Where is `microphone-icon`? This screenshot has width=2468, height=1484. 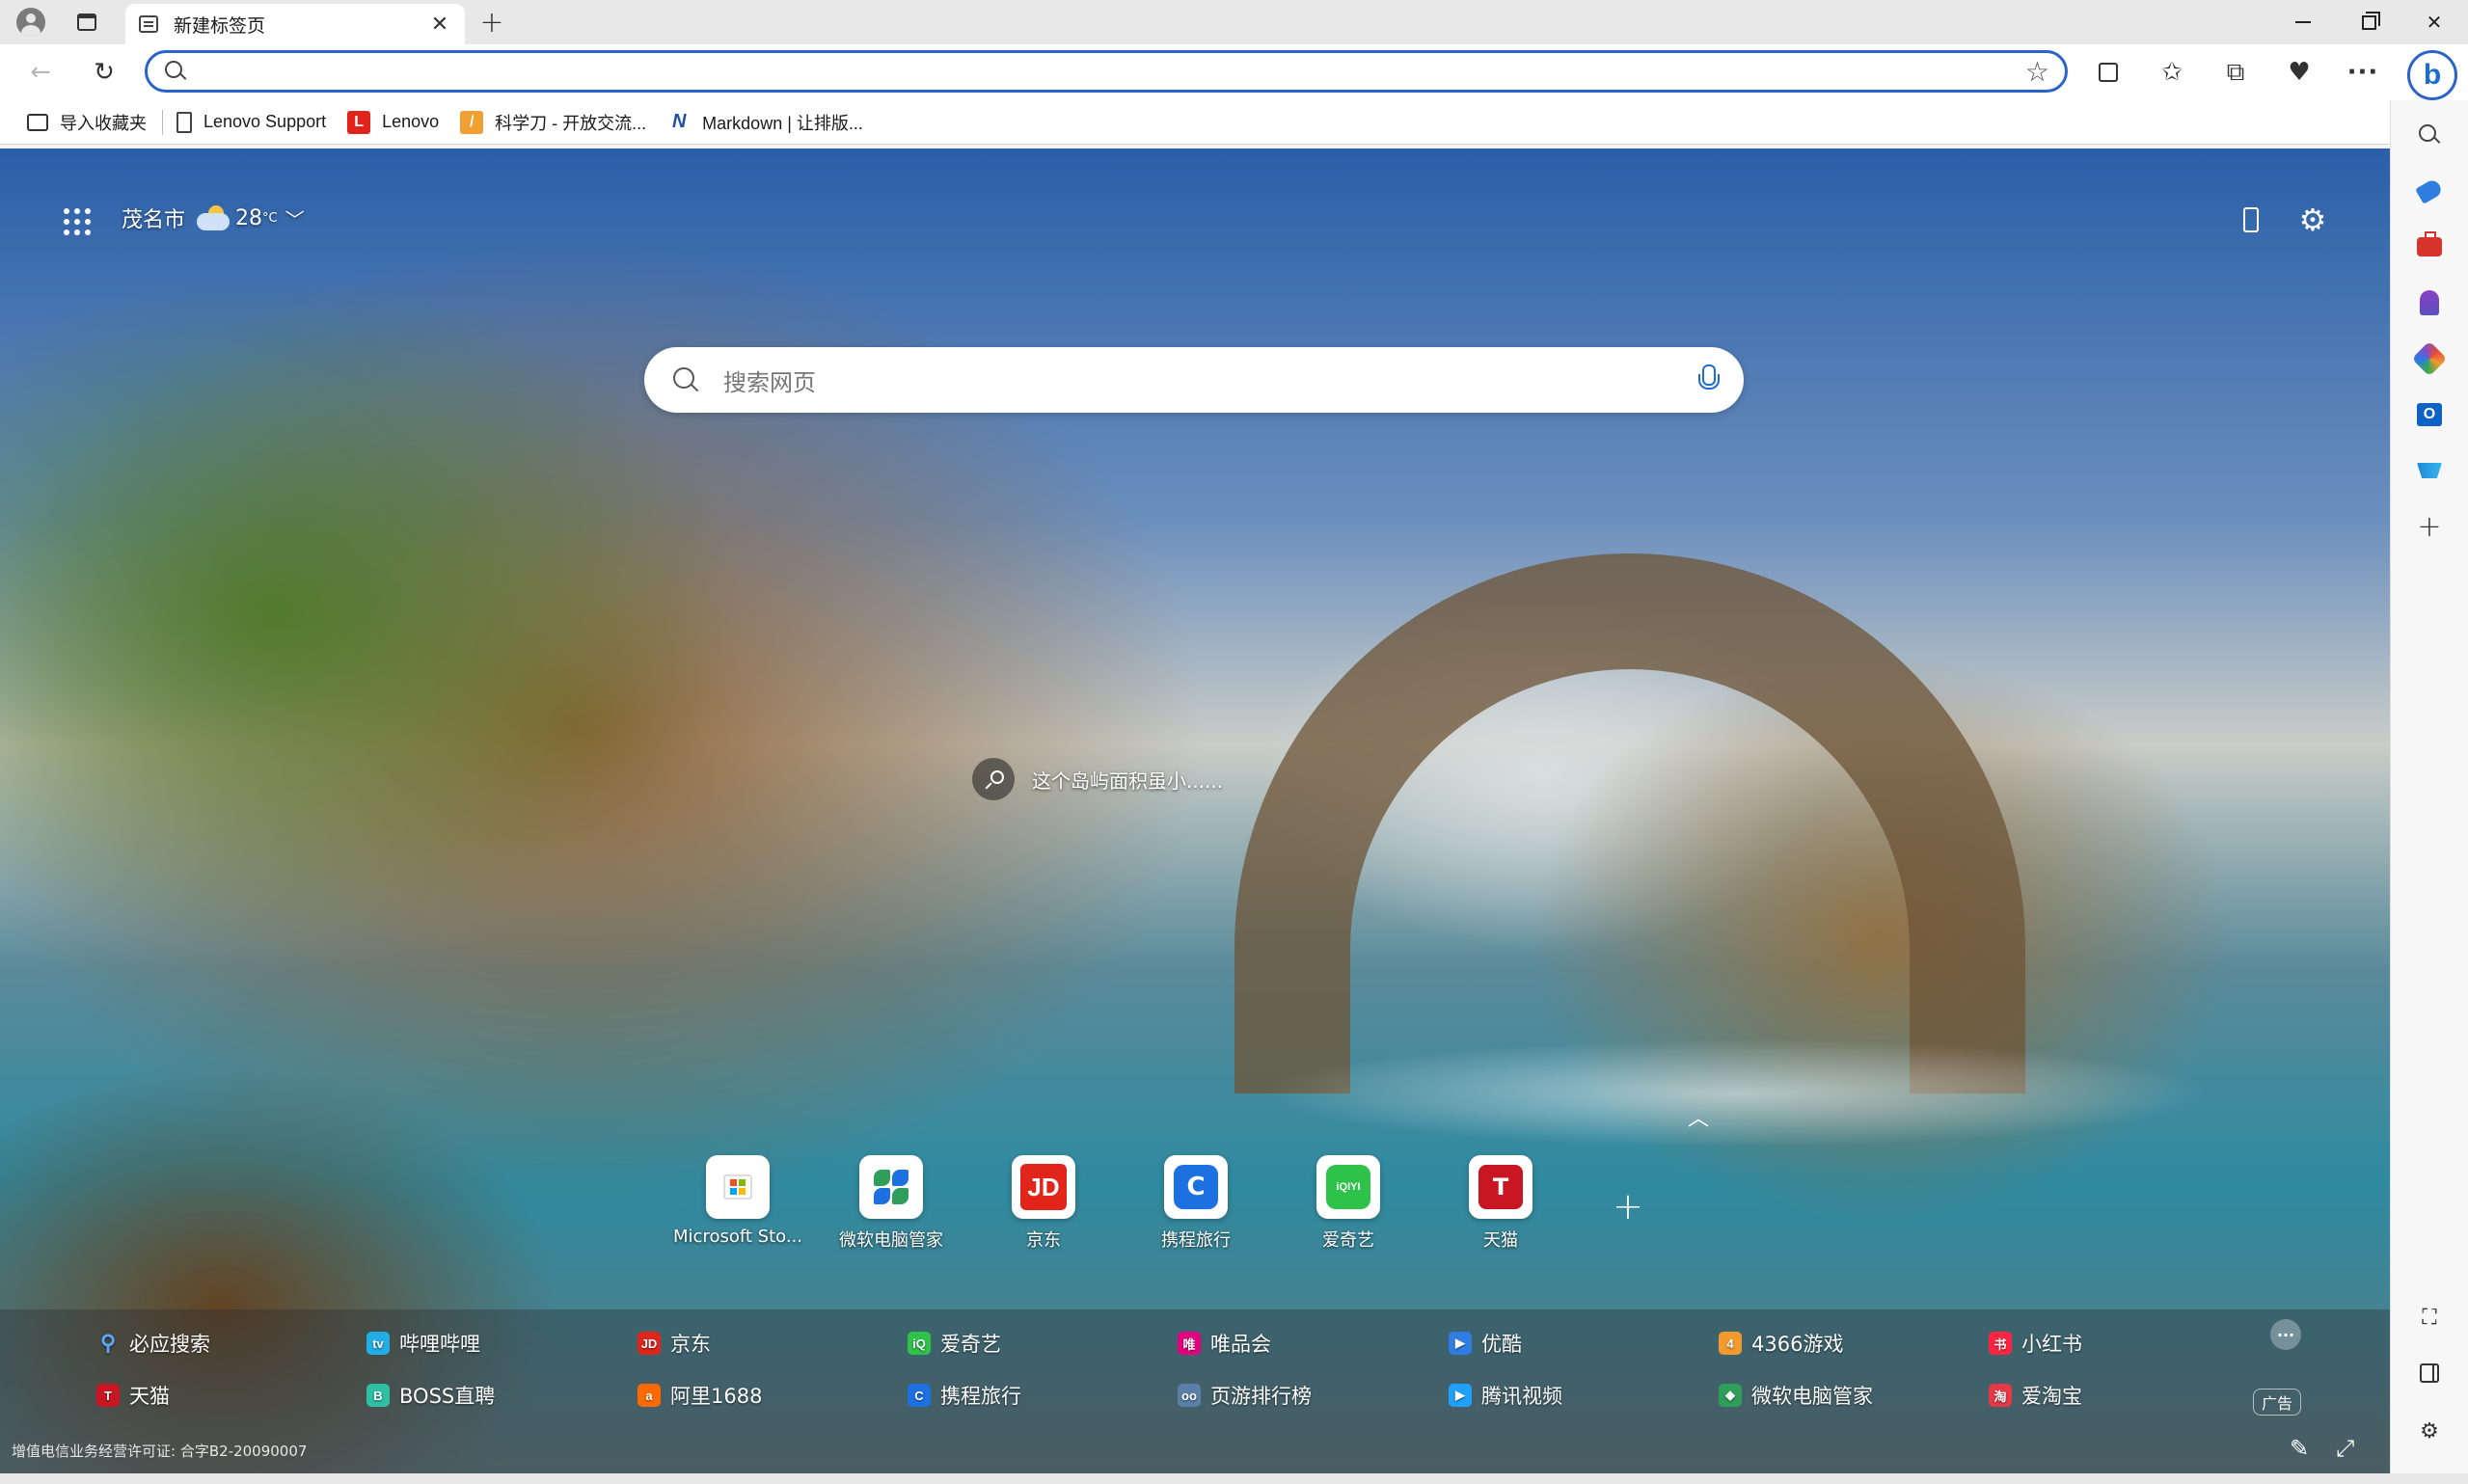
microphone-icon is located at coordinates (1708, 379).